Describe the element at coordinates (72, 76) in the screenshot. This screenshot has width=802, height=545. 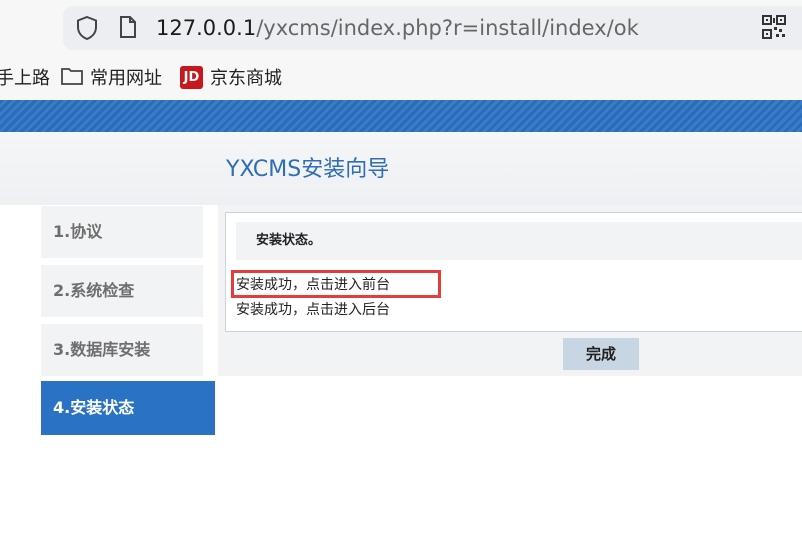
I see `folder-icon` at that location.